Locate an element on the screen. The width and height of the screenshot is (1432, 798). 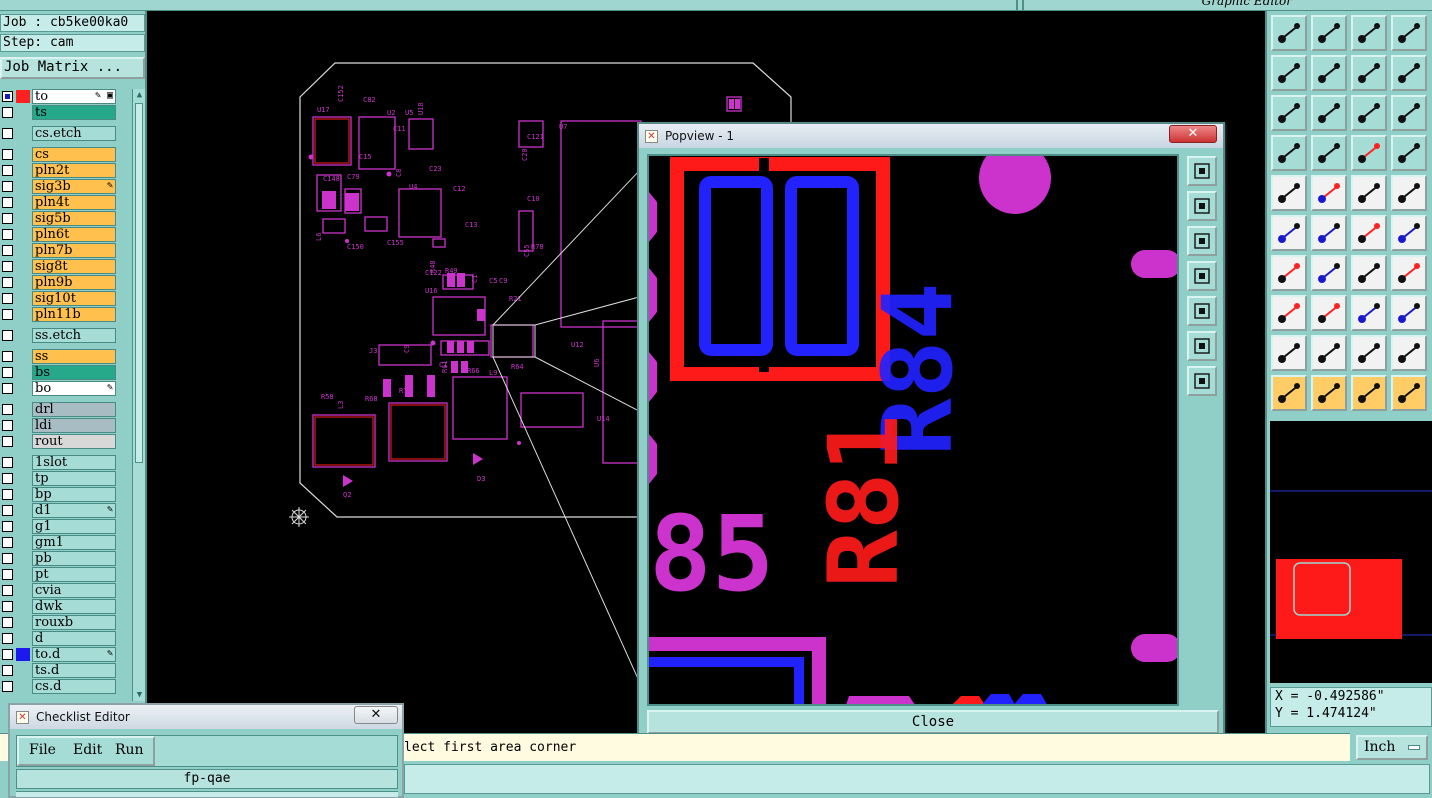
layer-name: sig10t is located at coordinates (74, 298).